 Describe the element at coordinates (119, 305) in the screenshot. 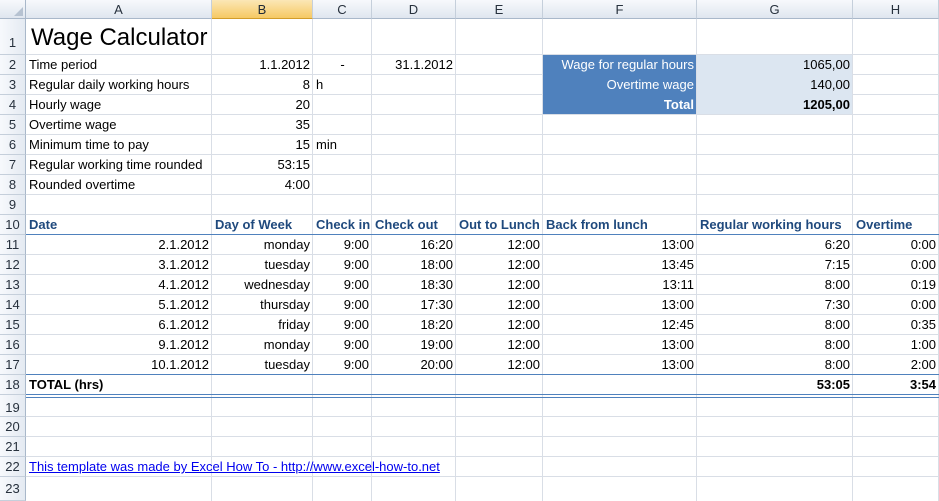

I see `cell-date: 5.1.2012` at that location.